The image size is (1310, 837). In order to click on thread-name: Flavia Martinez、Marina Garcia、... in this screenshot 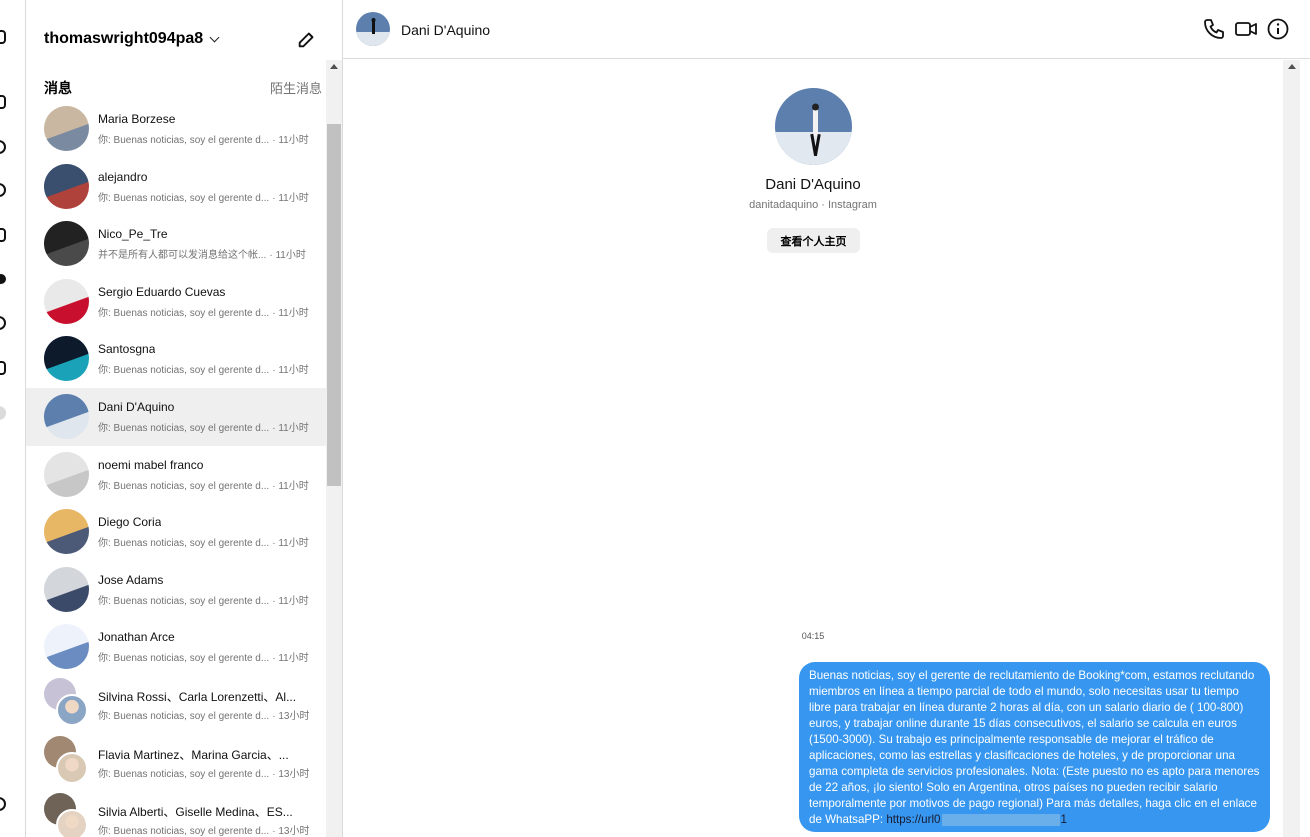, I will do `click(193, 754)`.